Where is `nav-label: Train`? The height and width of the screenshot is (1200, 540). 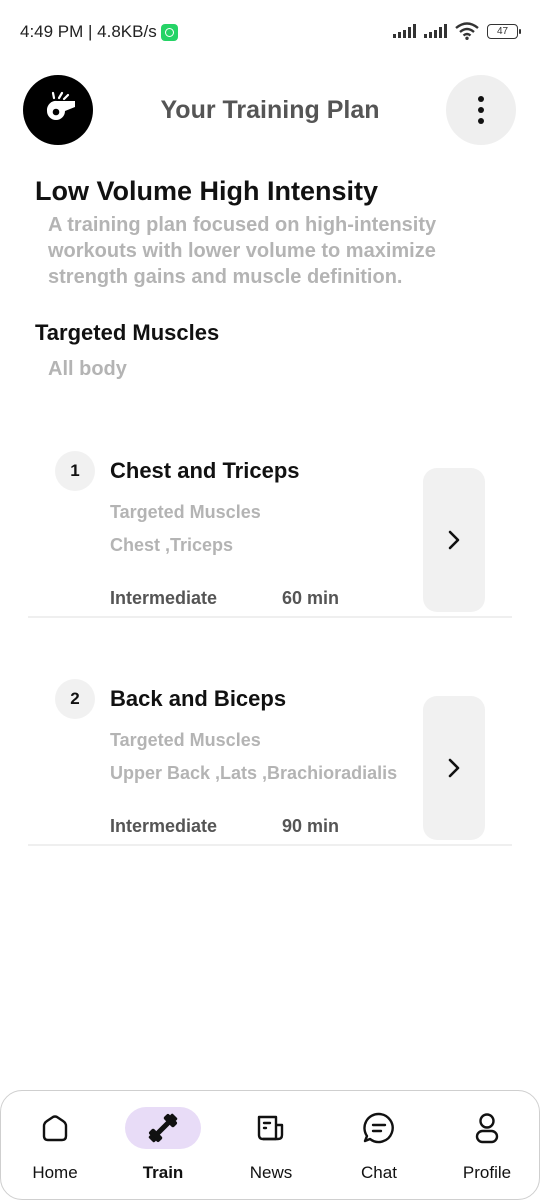 nav-label: Train is located at coordinates (163, 1172).